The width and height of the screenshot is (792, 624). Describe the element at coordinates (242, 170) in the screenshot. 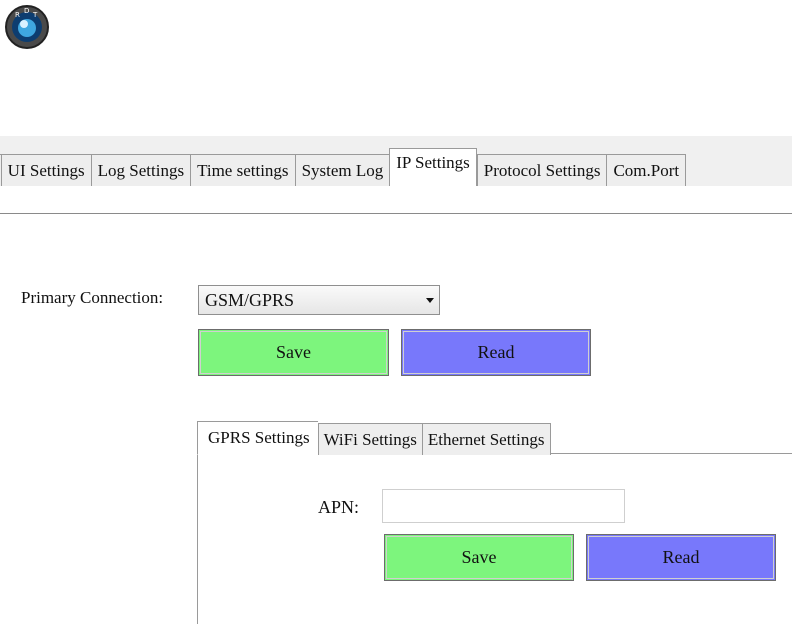

I see `tab-time-settings: Time settings` at that location.